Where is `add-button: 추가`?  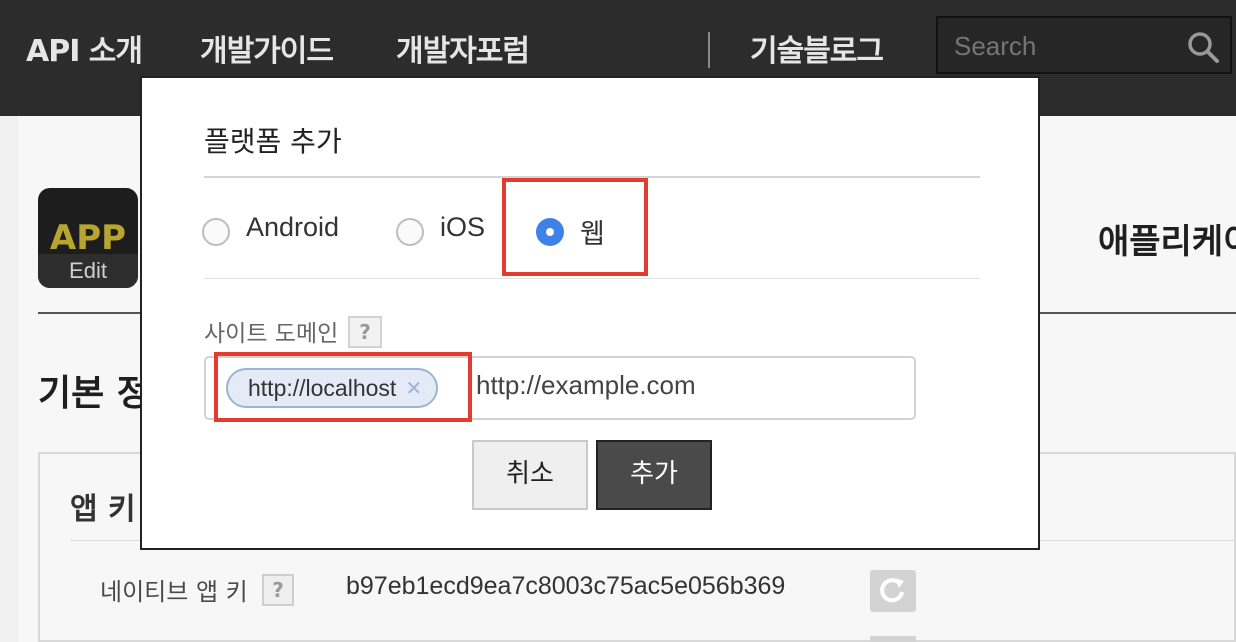 add-button: 추가 is located at coordinates (654, 475).